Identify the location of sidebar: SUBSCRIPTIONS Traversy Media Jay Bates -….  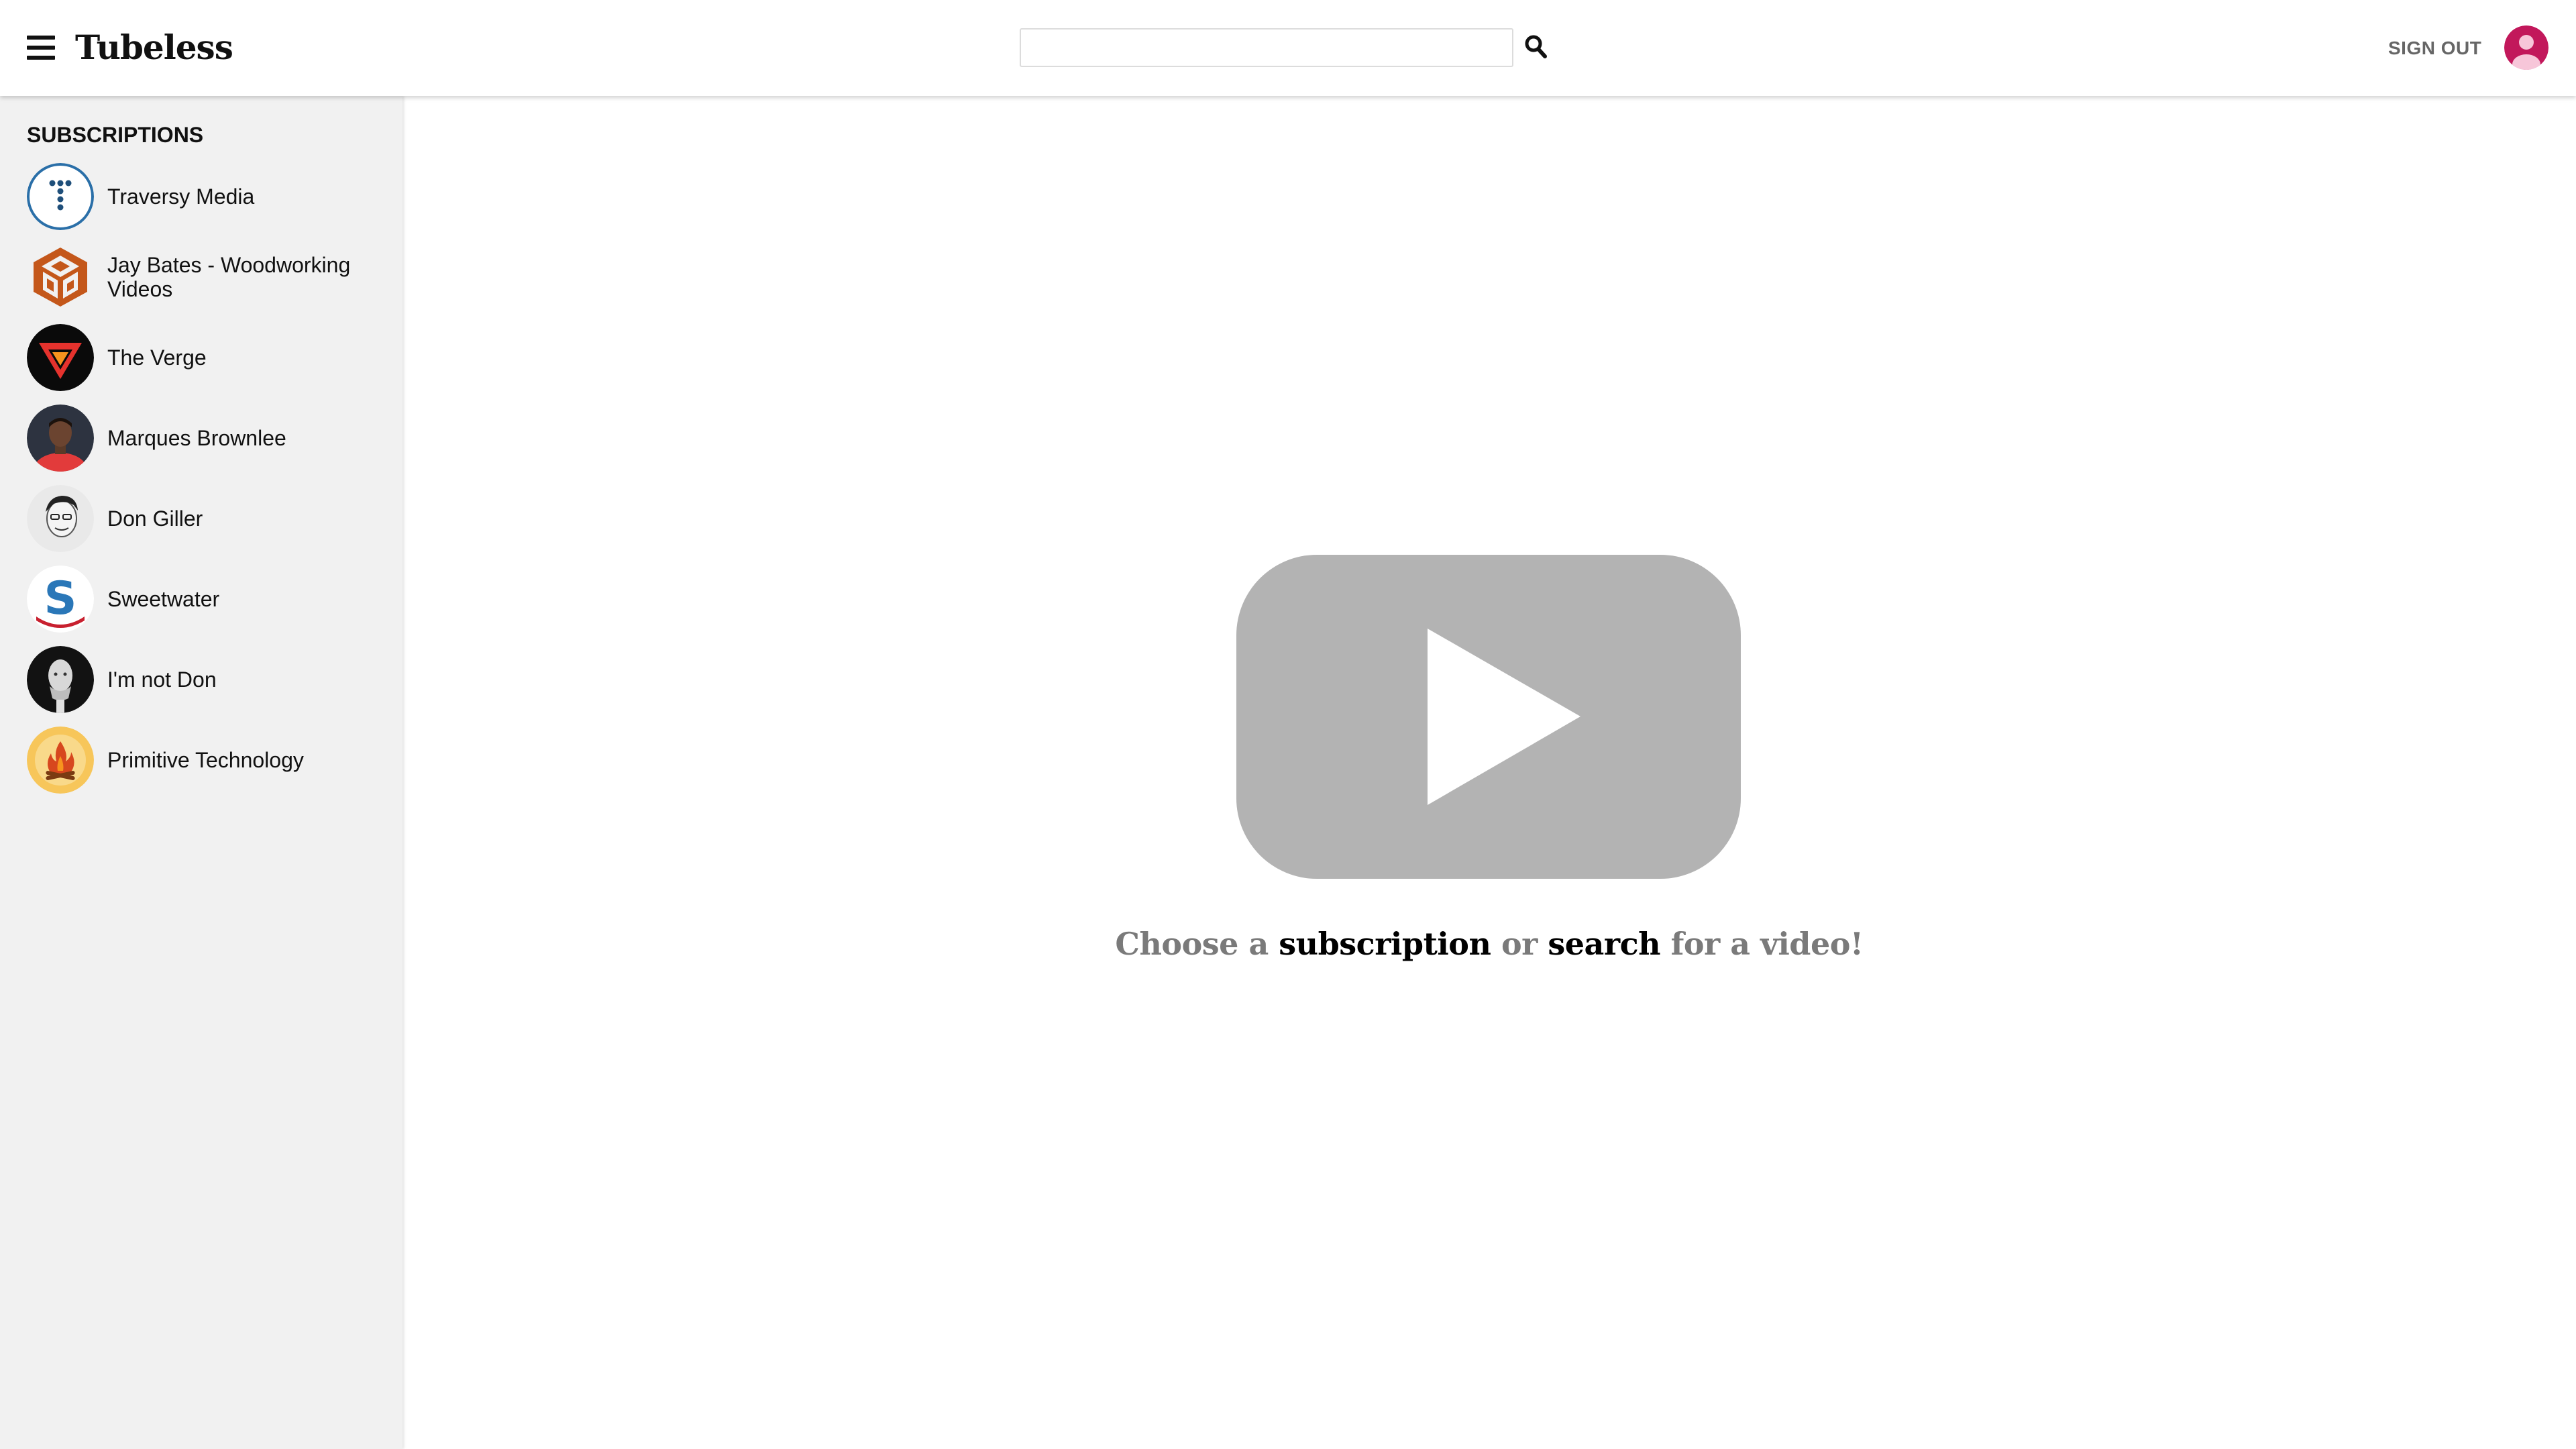
(201, 772).